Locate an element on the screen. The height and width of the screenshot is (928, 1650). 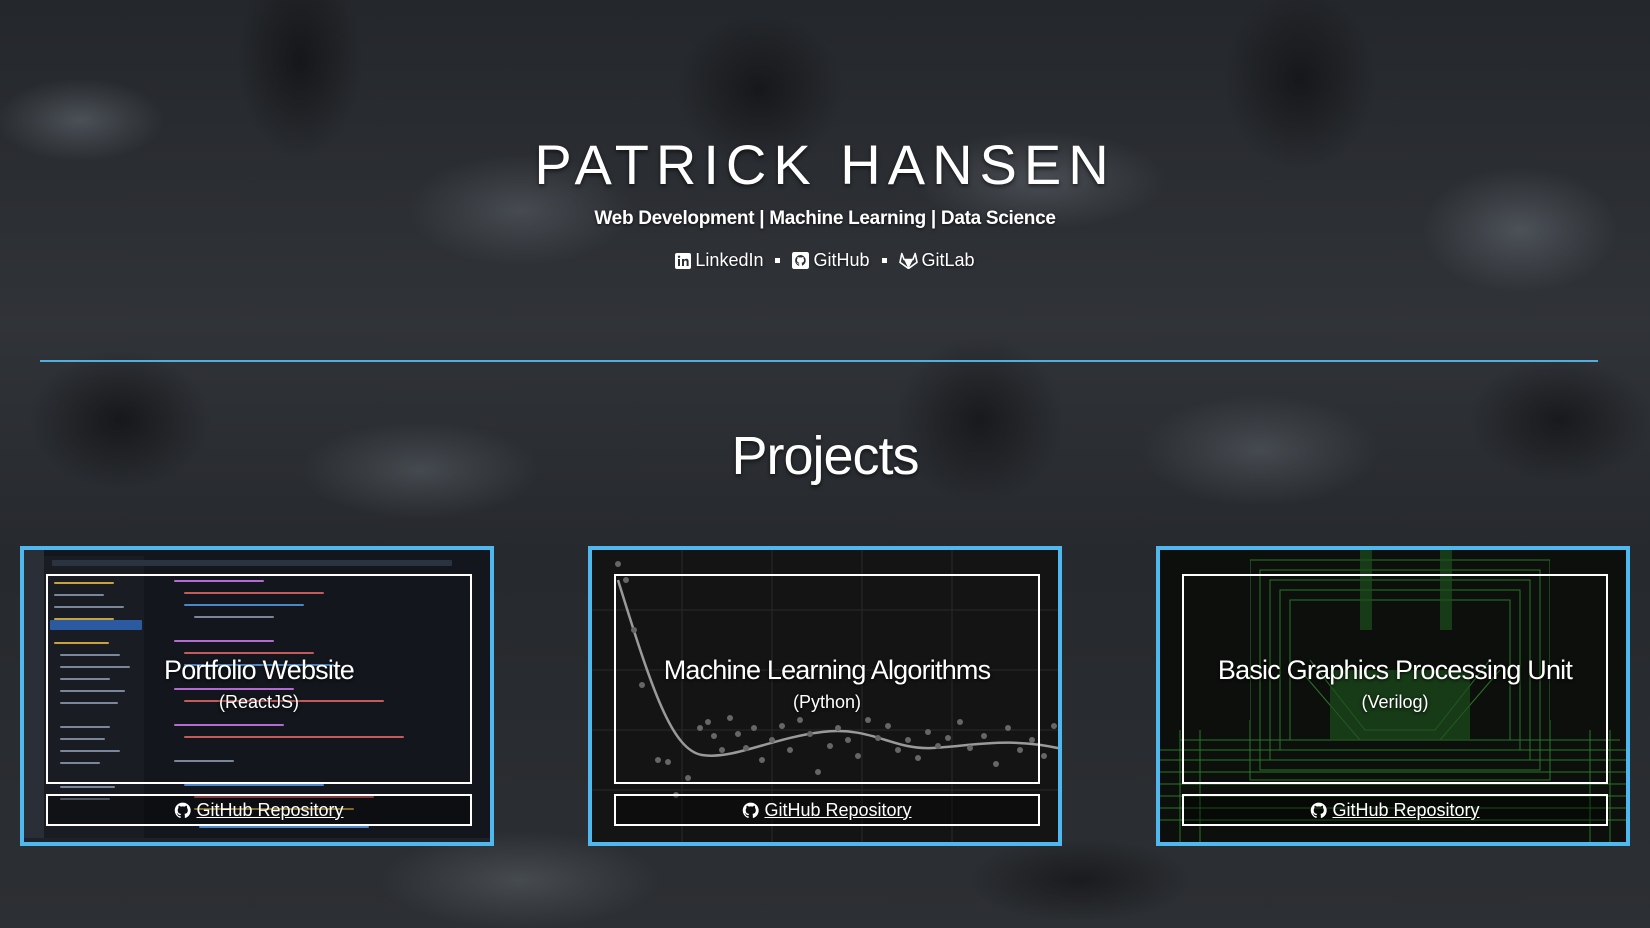
project-card-body: Portfolio Website (ReactJS) is located at coordinates (259, 679).